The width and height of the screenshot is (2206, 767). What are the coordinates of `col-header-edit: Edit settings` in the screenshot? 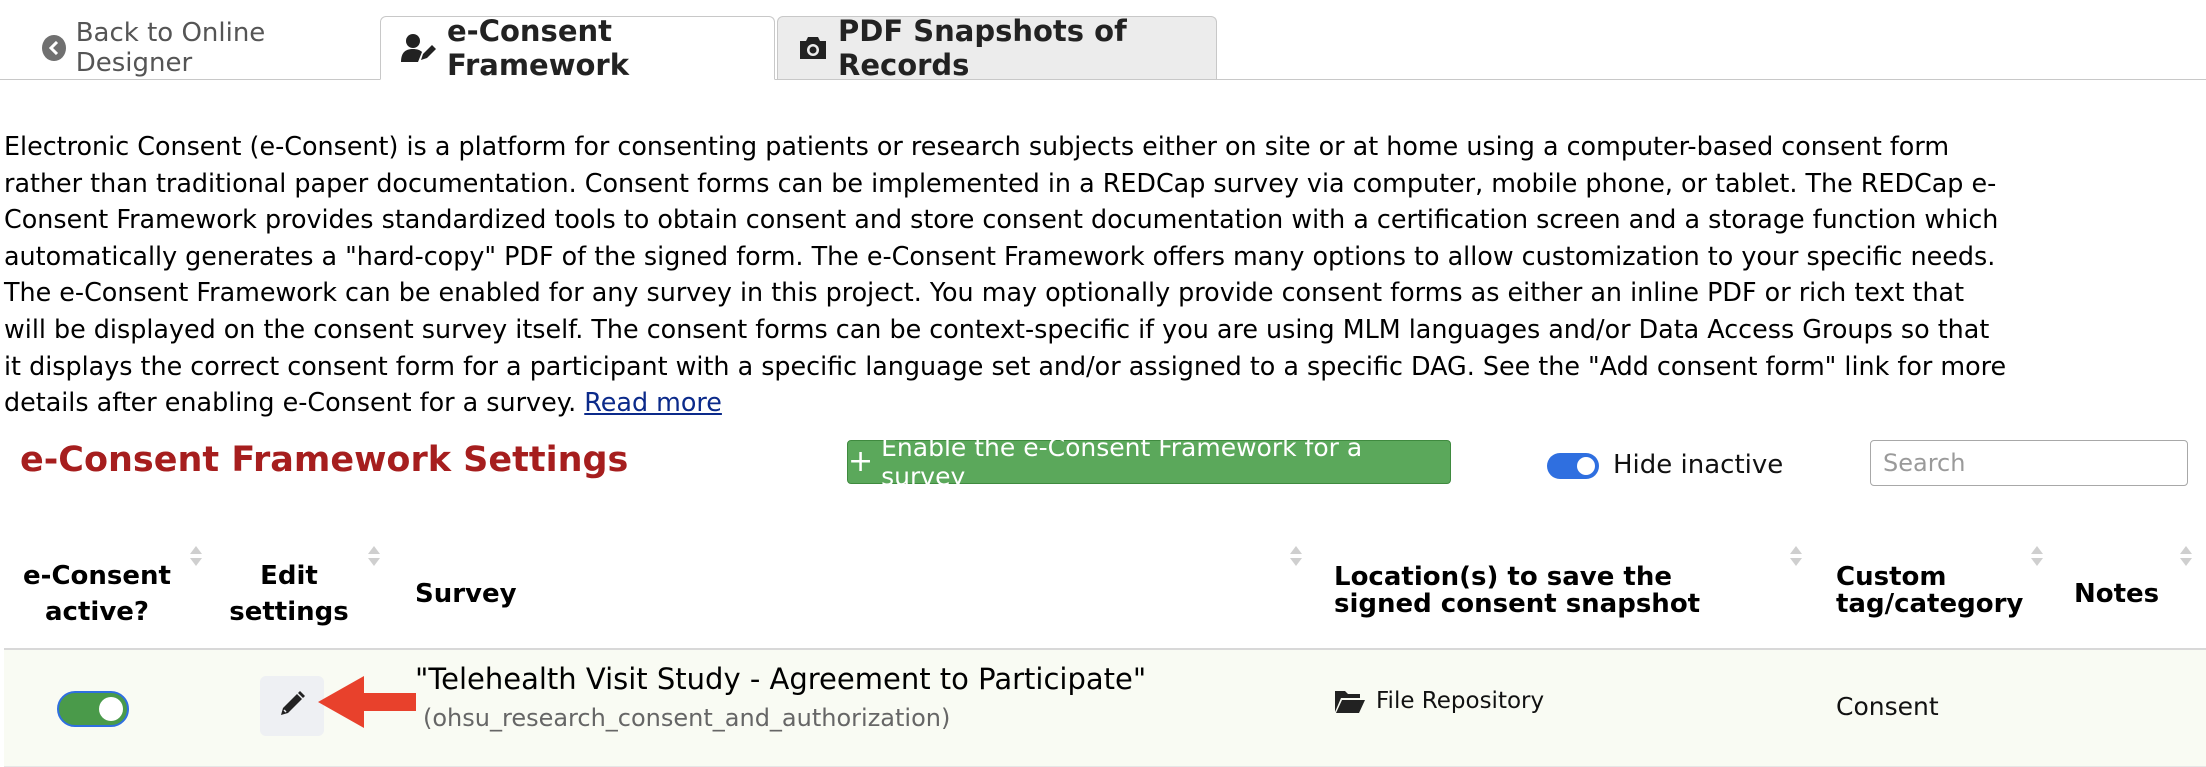 It's located at (289, 594).